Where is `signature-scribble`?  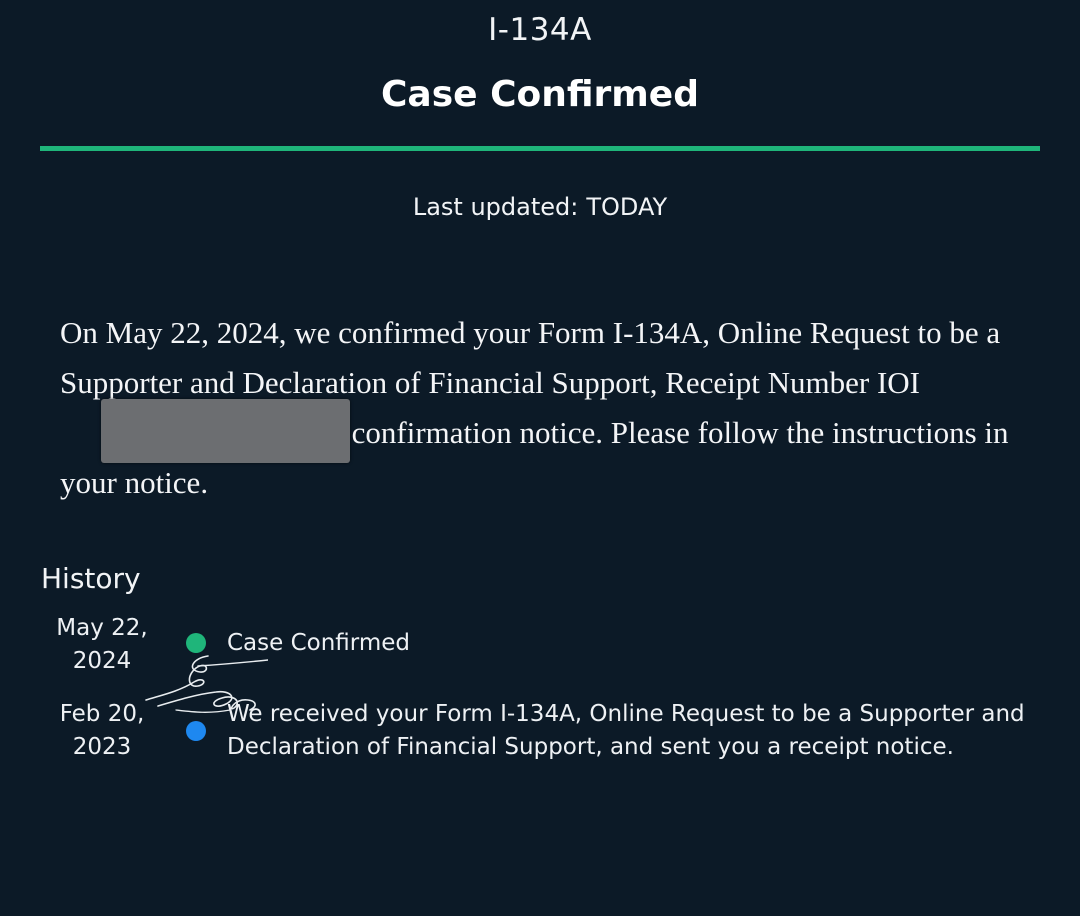
signature-scribble is located at coordinates (206, 684).